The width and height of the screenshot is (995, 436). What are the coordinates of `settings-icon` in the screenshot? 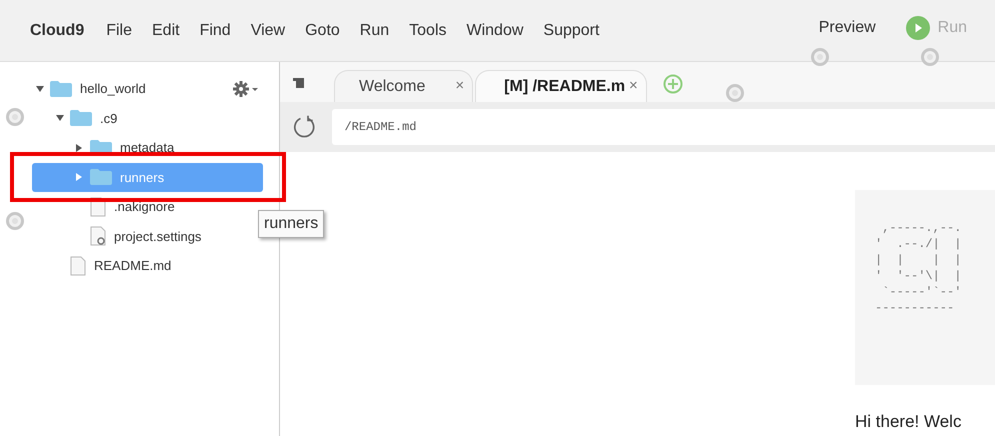 It's located at (246, 88).